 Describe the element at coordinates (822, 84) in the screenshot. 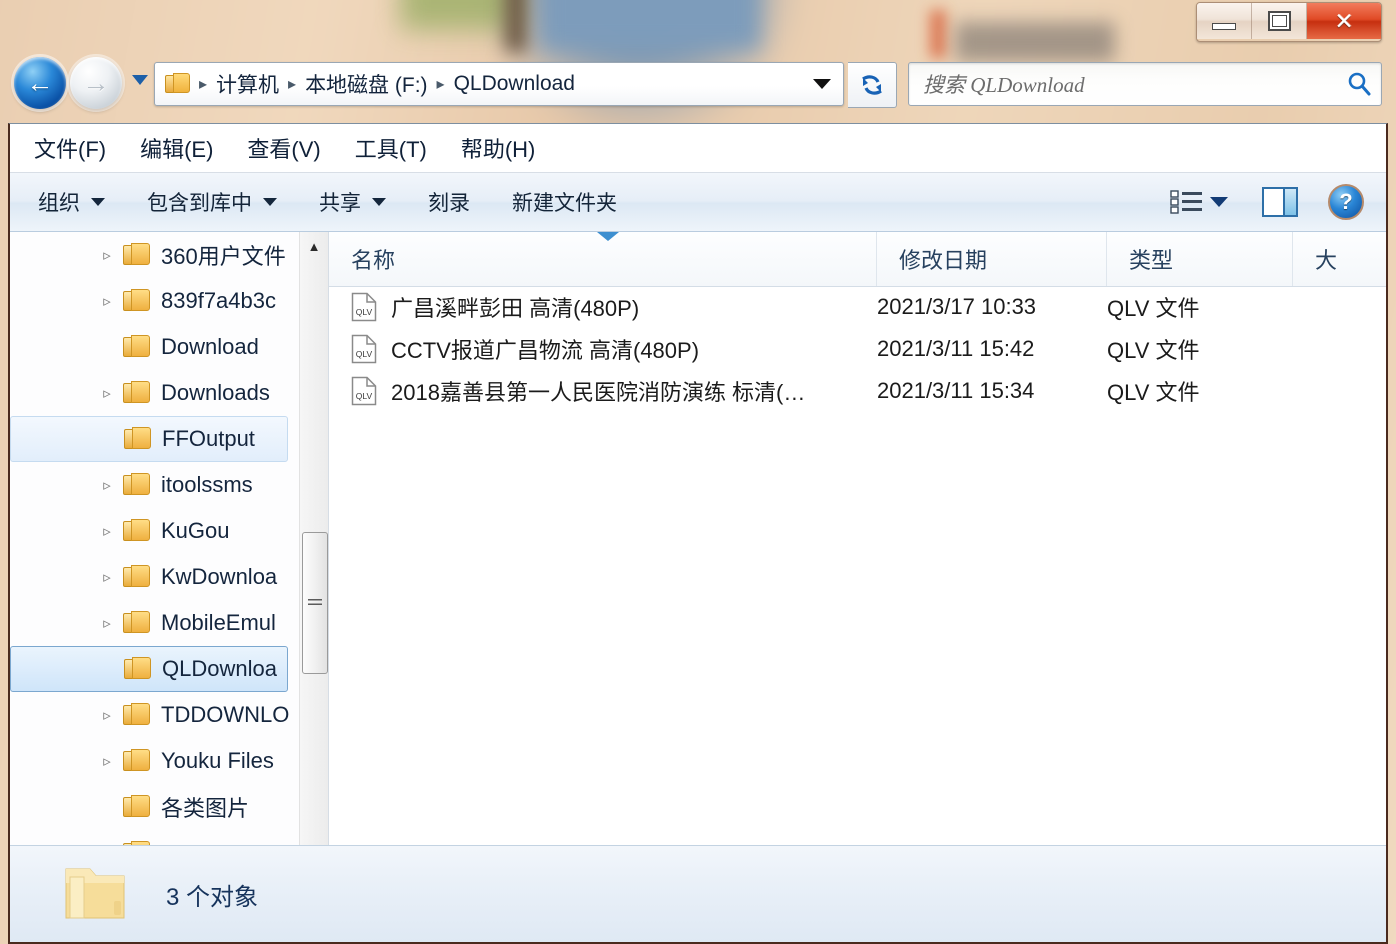

I see `breadcrumb-chevron-down-icon` at that location.